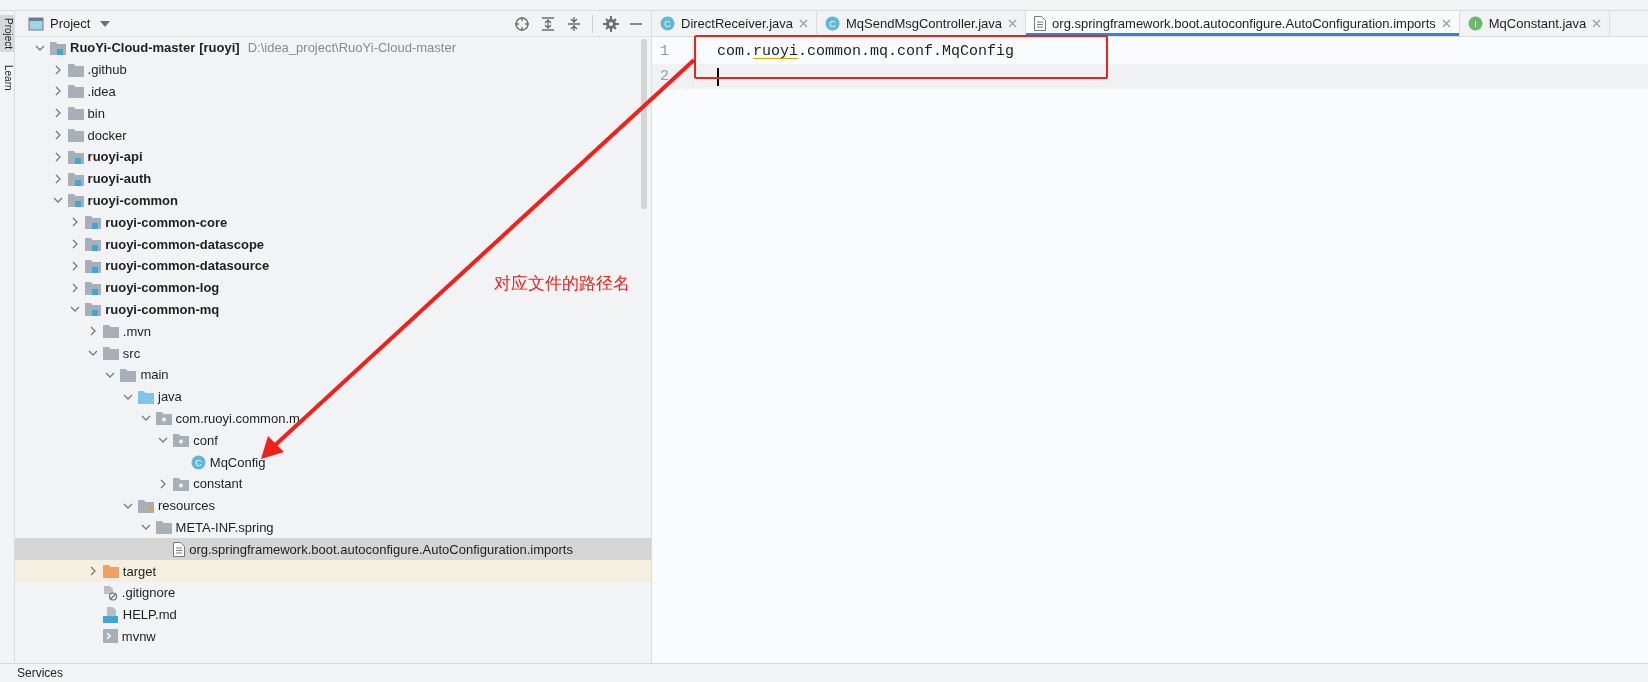 The height and width of the screenshot is (682, 1648). What do you see at coordinates (115, 157) in the screenshot?
I see `tree-item-label: ruoyi-api` at bounding box center [115, 157].